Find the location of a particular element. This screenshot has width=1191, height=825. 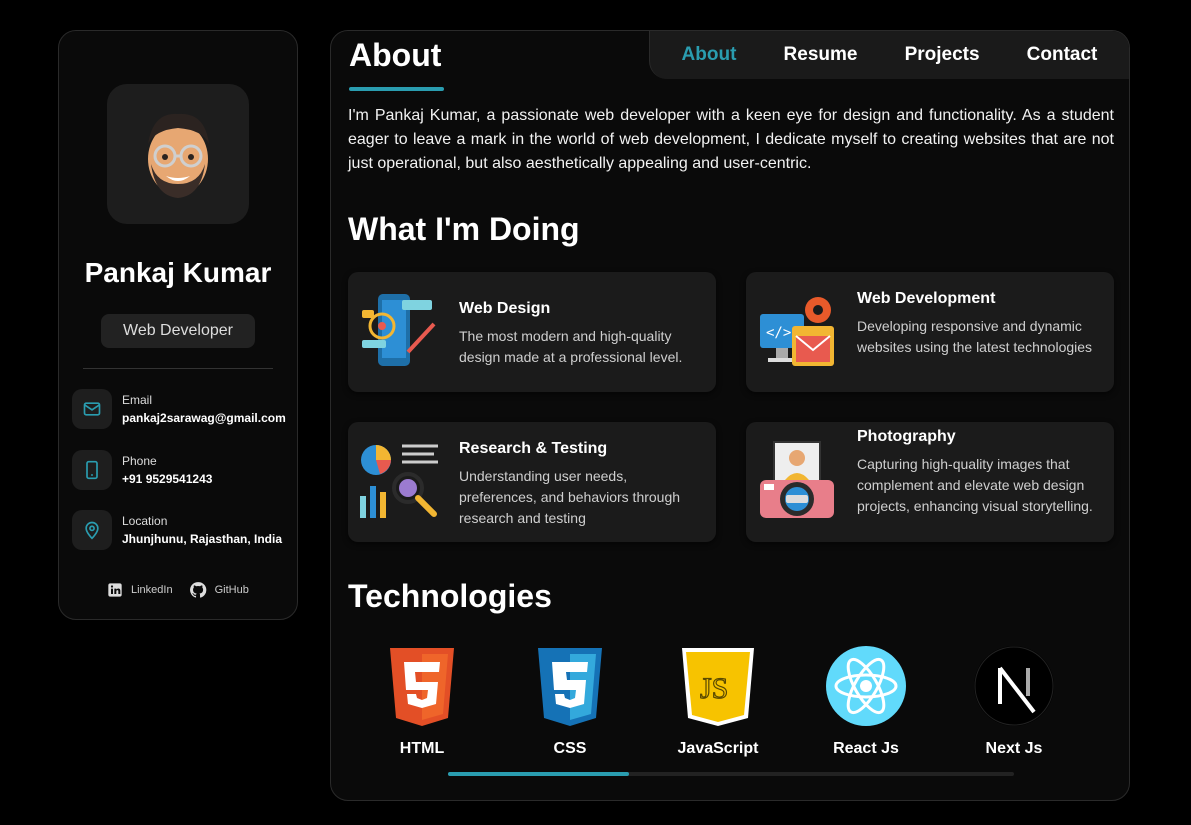

javascript-icon: JS is located at coordinates (718, 687).